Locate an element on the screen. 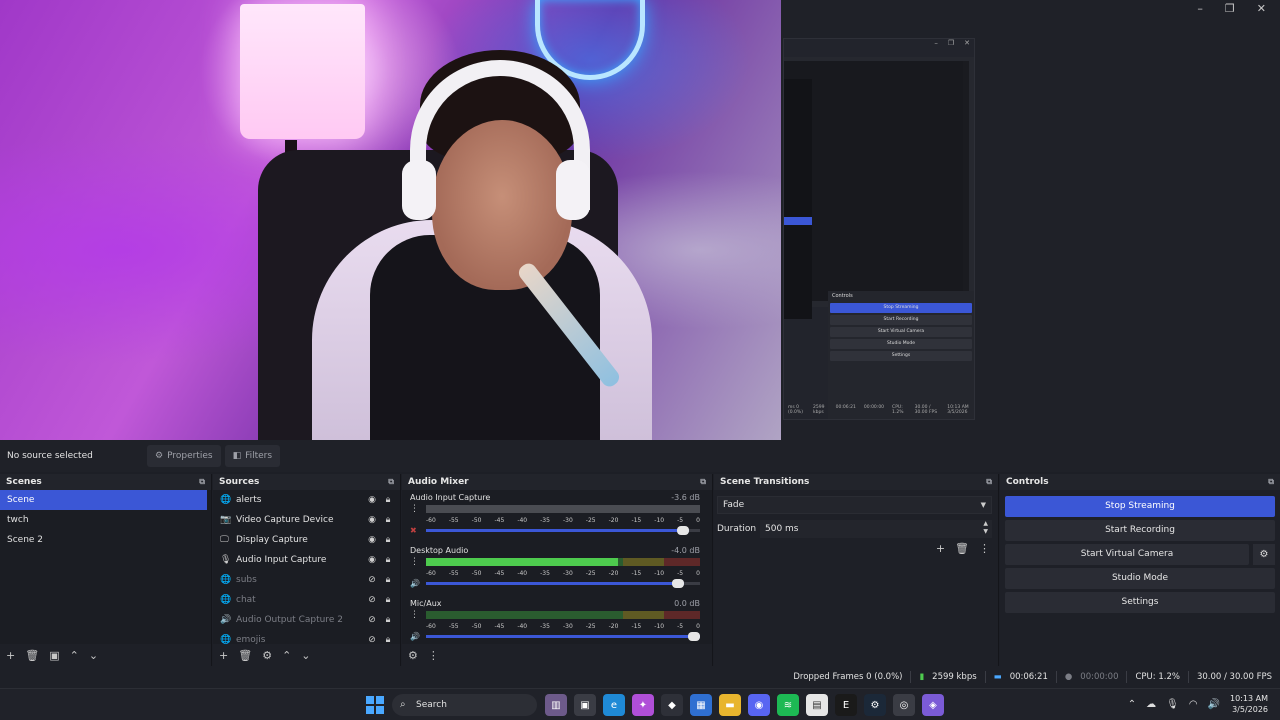  transition-menu-icon: ⋮ is located at coordinates (984, 548).